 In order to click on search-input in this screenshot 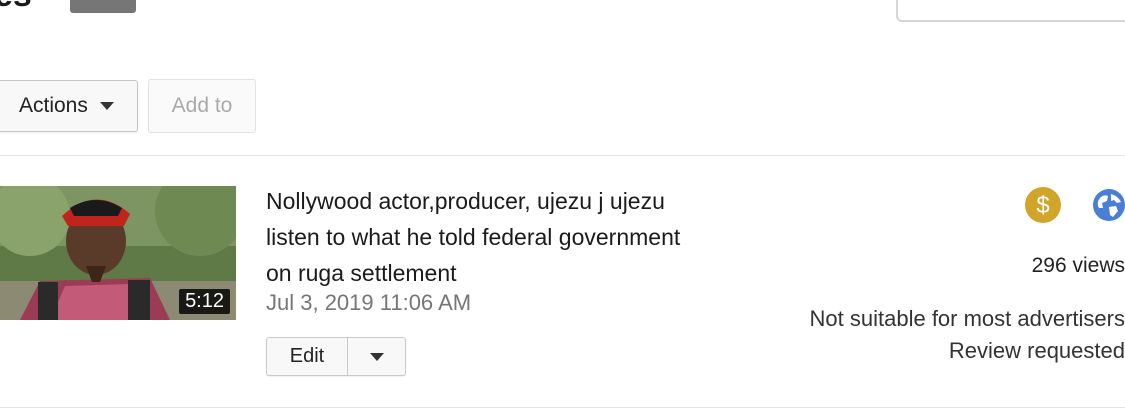, I will do `click(1010, 11)`.